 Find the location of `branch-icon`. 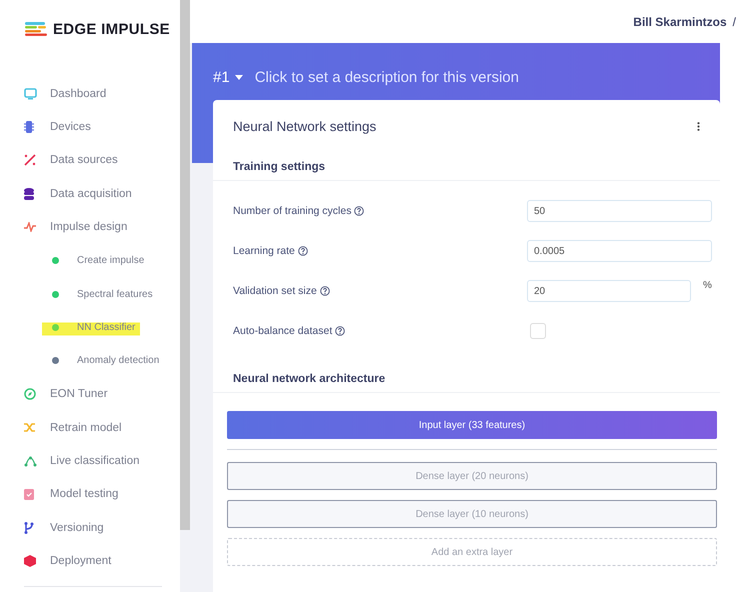

branch-icon is located at coordinates (29, 528).